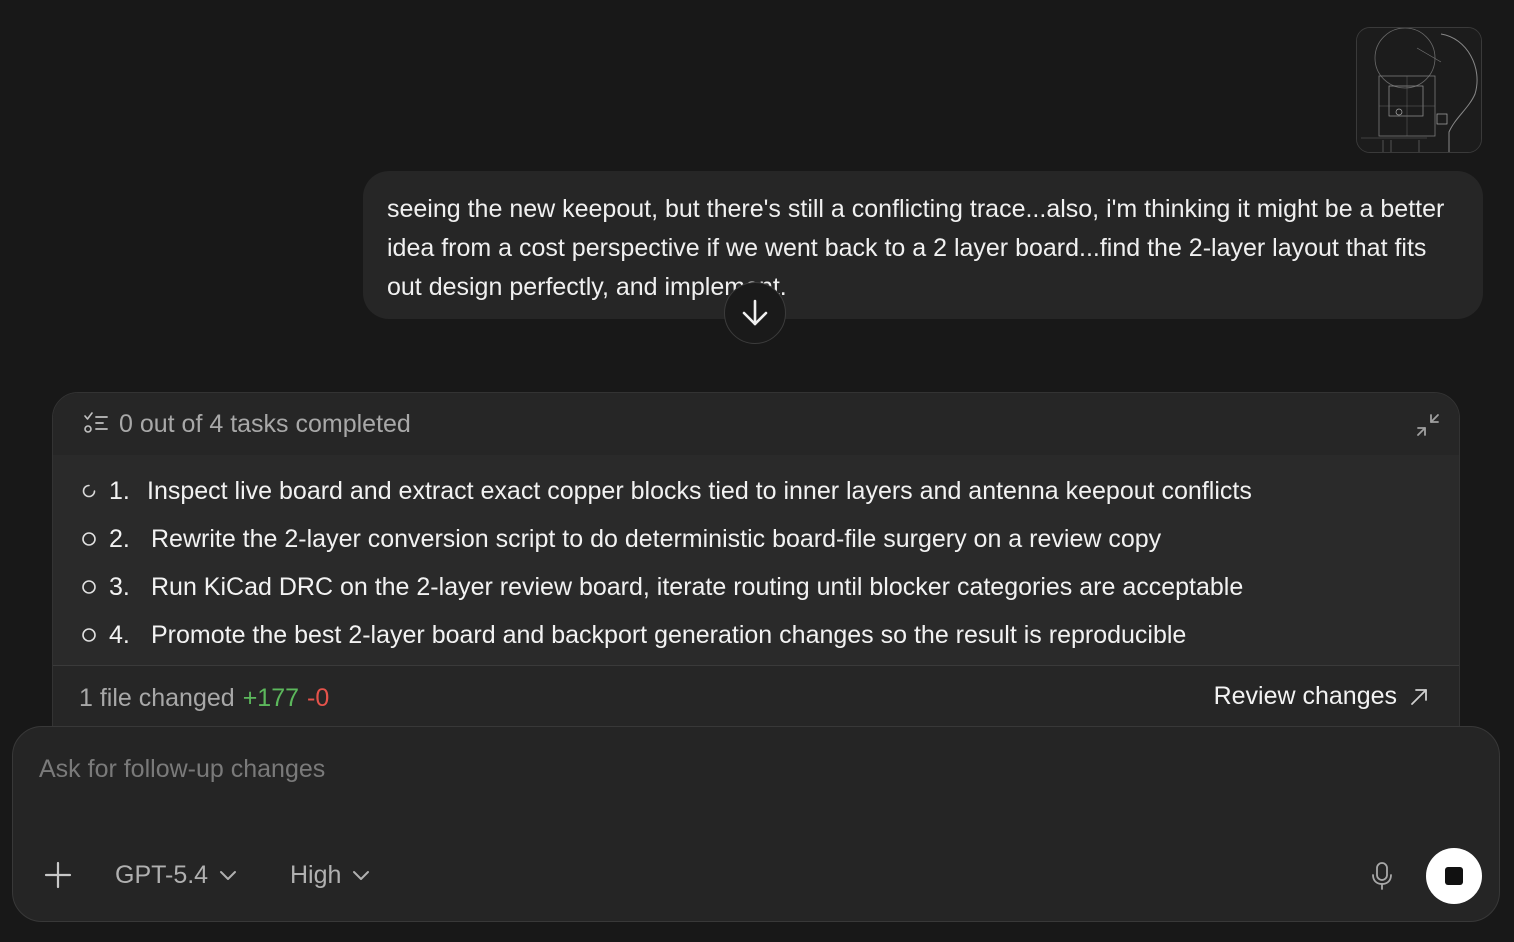 This screenshot has height=942, width=1514. I want to click on task-number: 1., so click(119, 490).